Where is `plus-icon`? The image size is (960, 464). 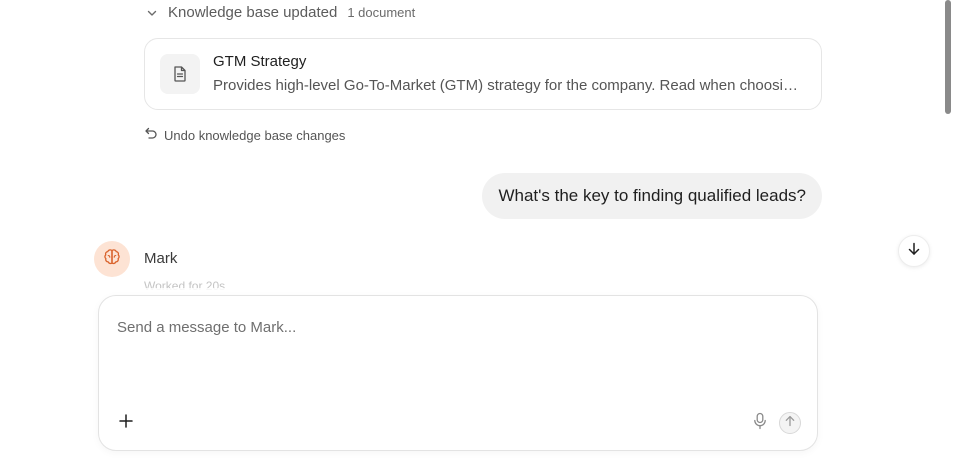 plus-icon is located at coordinates (126, 423).